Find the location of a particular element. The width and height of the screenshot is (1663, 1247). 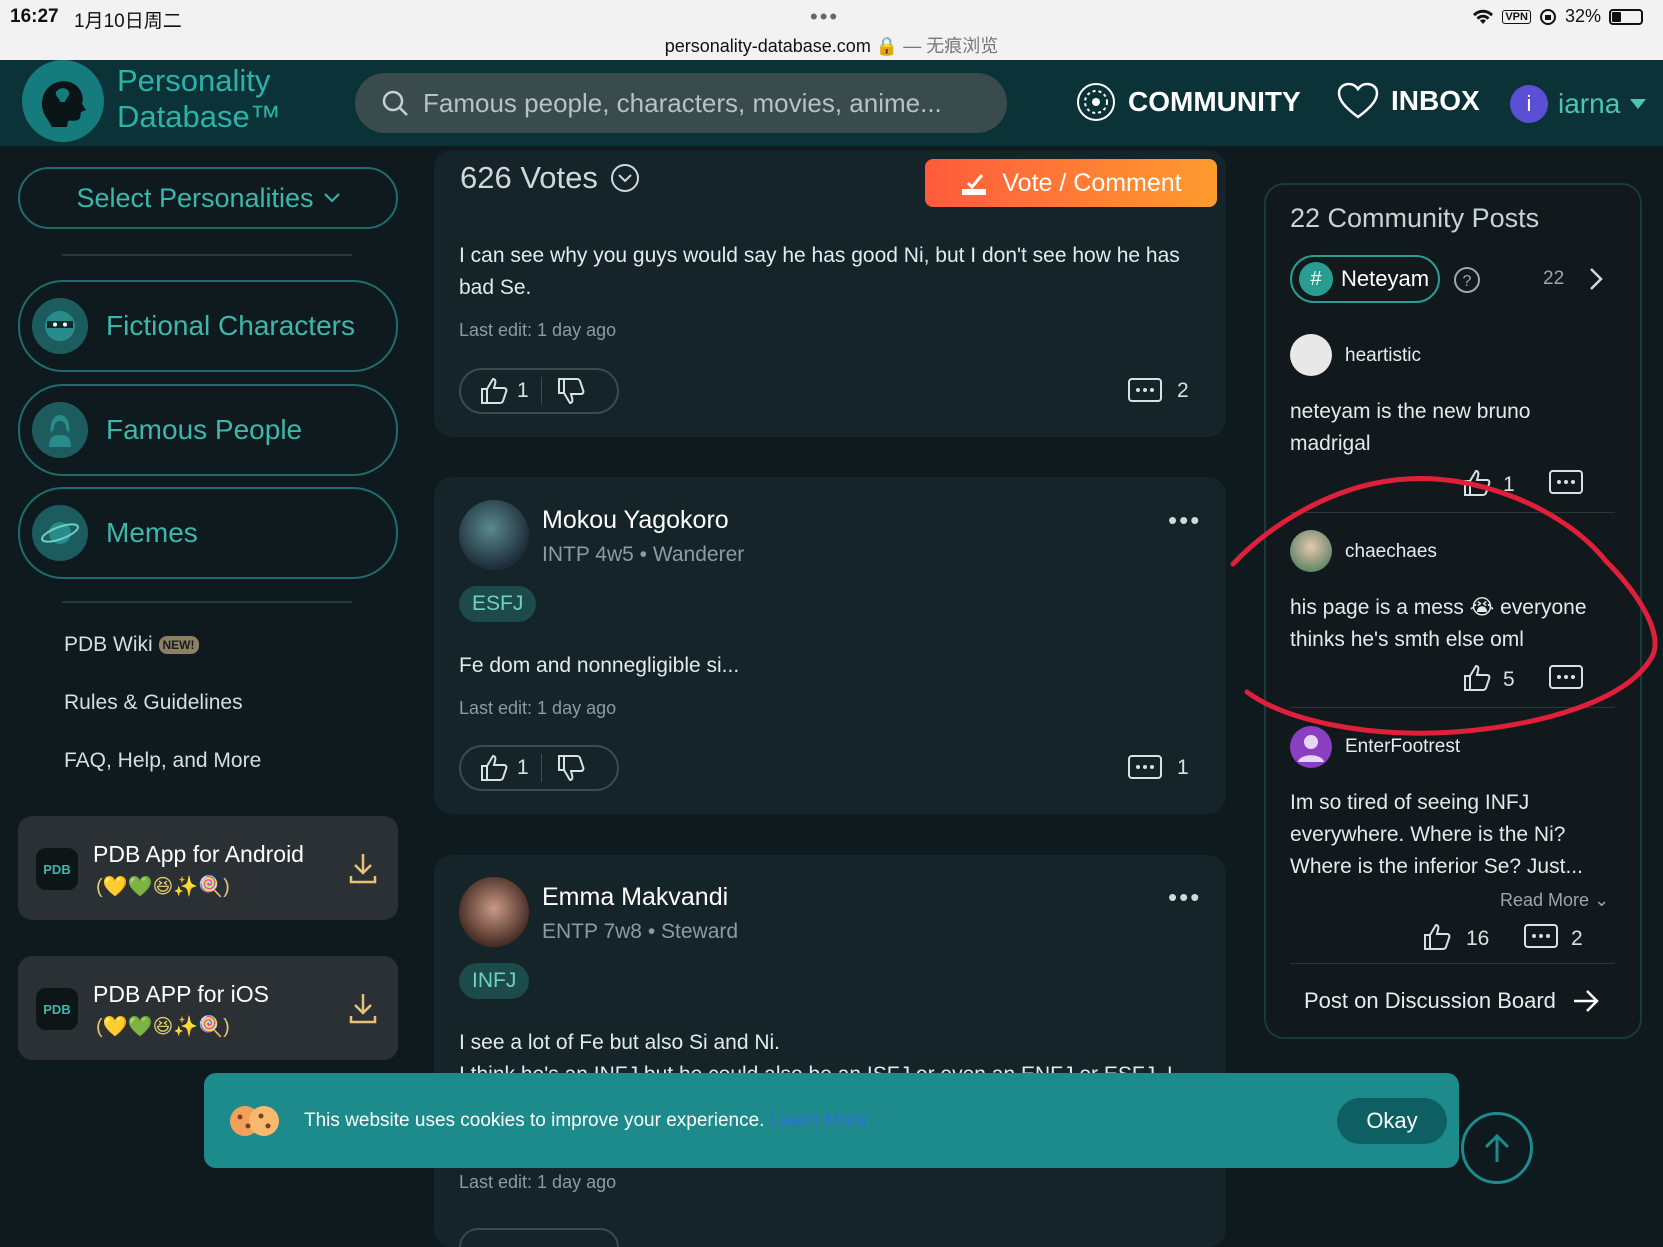

votes-count: 626 Votes is located at coordinates (529, 177).